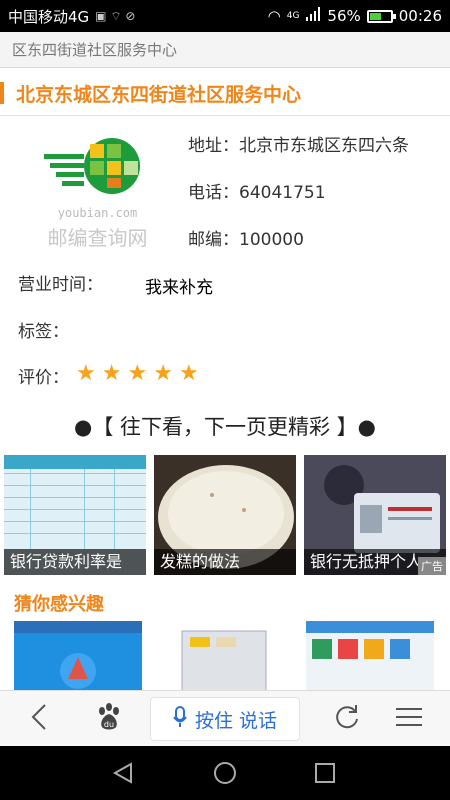 The height and width of the screenshot is (800, 450). Describe the element at coordinates (115, 15) in the screenshot. I see `notification-icons: ▣ ⌔ ⊘` at that location.